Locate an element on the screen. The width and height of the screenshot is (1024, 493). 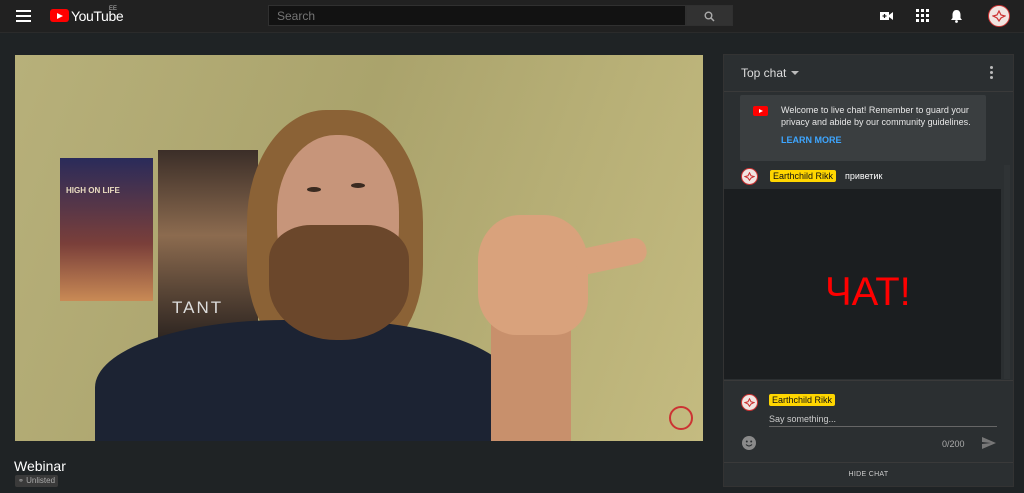
chat-message-input is located at coordinates (883, 419).